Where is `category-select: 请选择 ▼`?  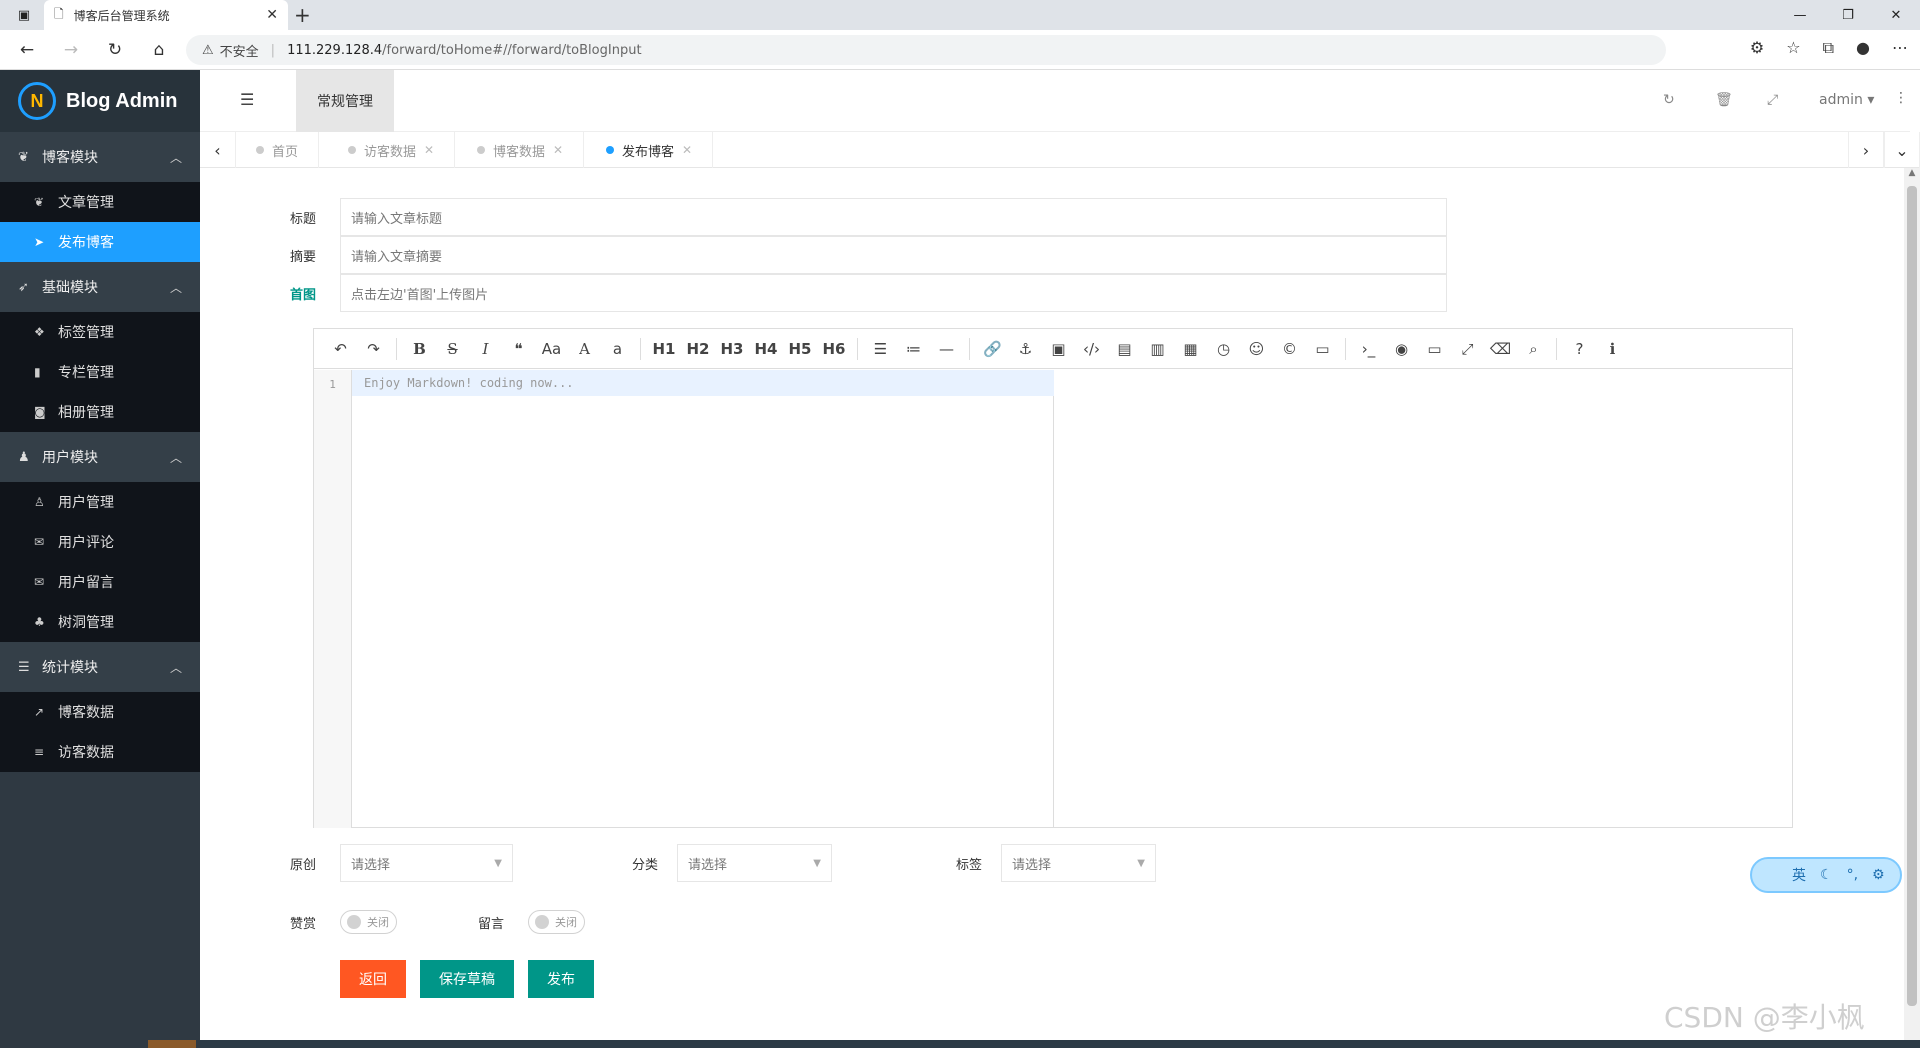 category-select: 请选择 ▼ is located at coordinates (754, 863).